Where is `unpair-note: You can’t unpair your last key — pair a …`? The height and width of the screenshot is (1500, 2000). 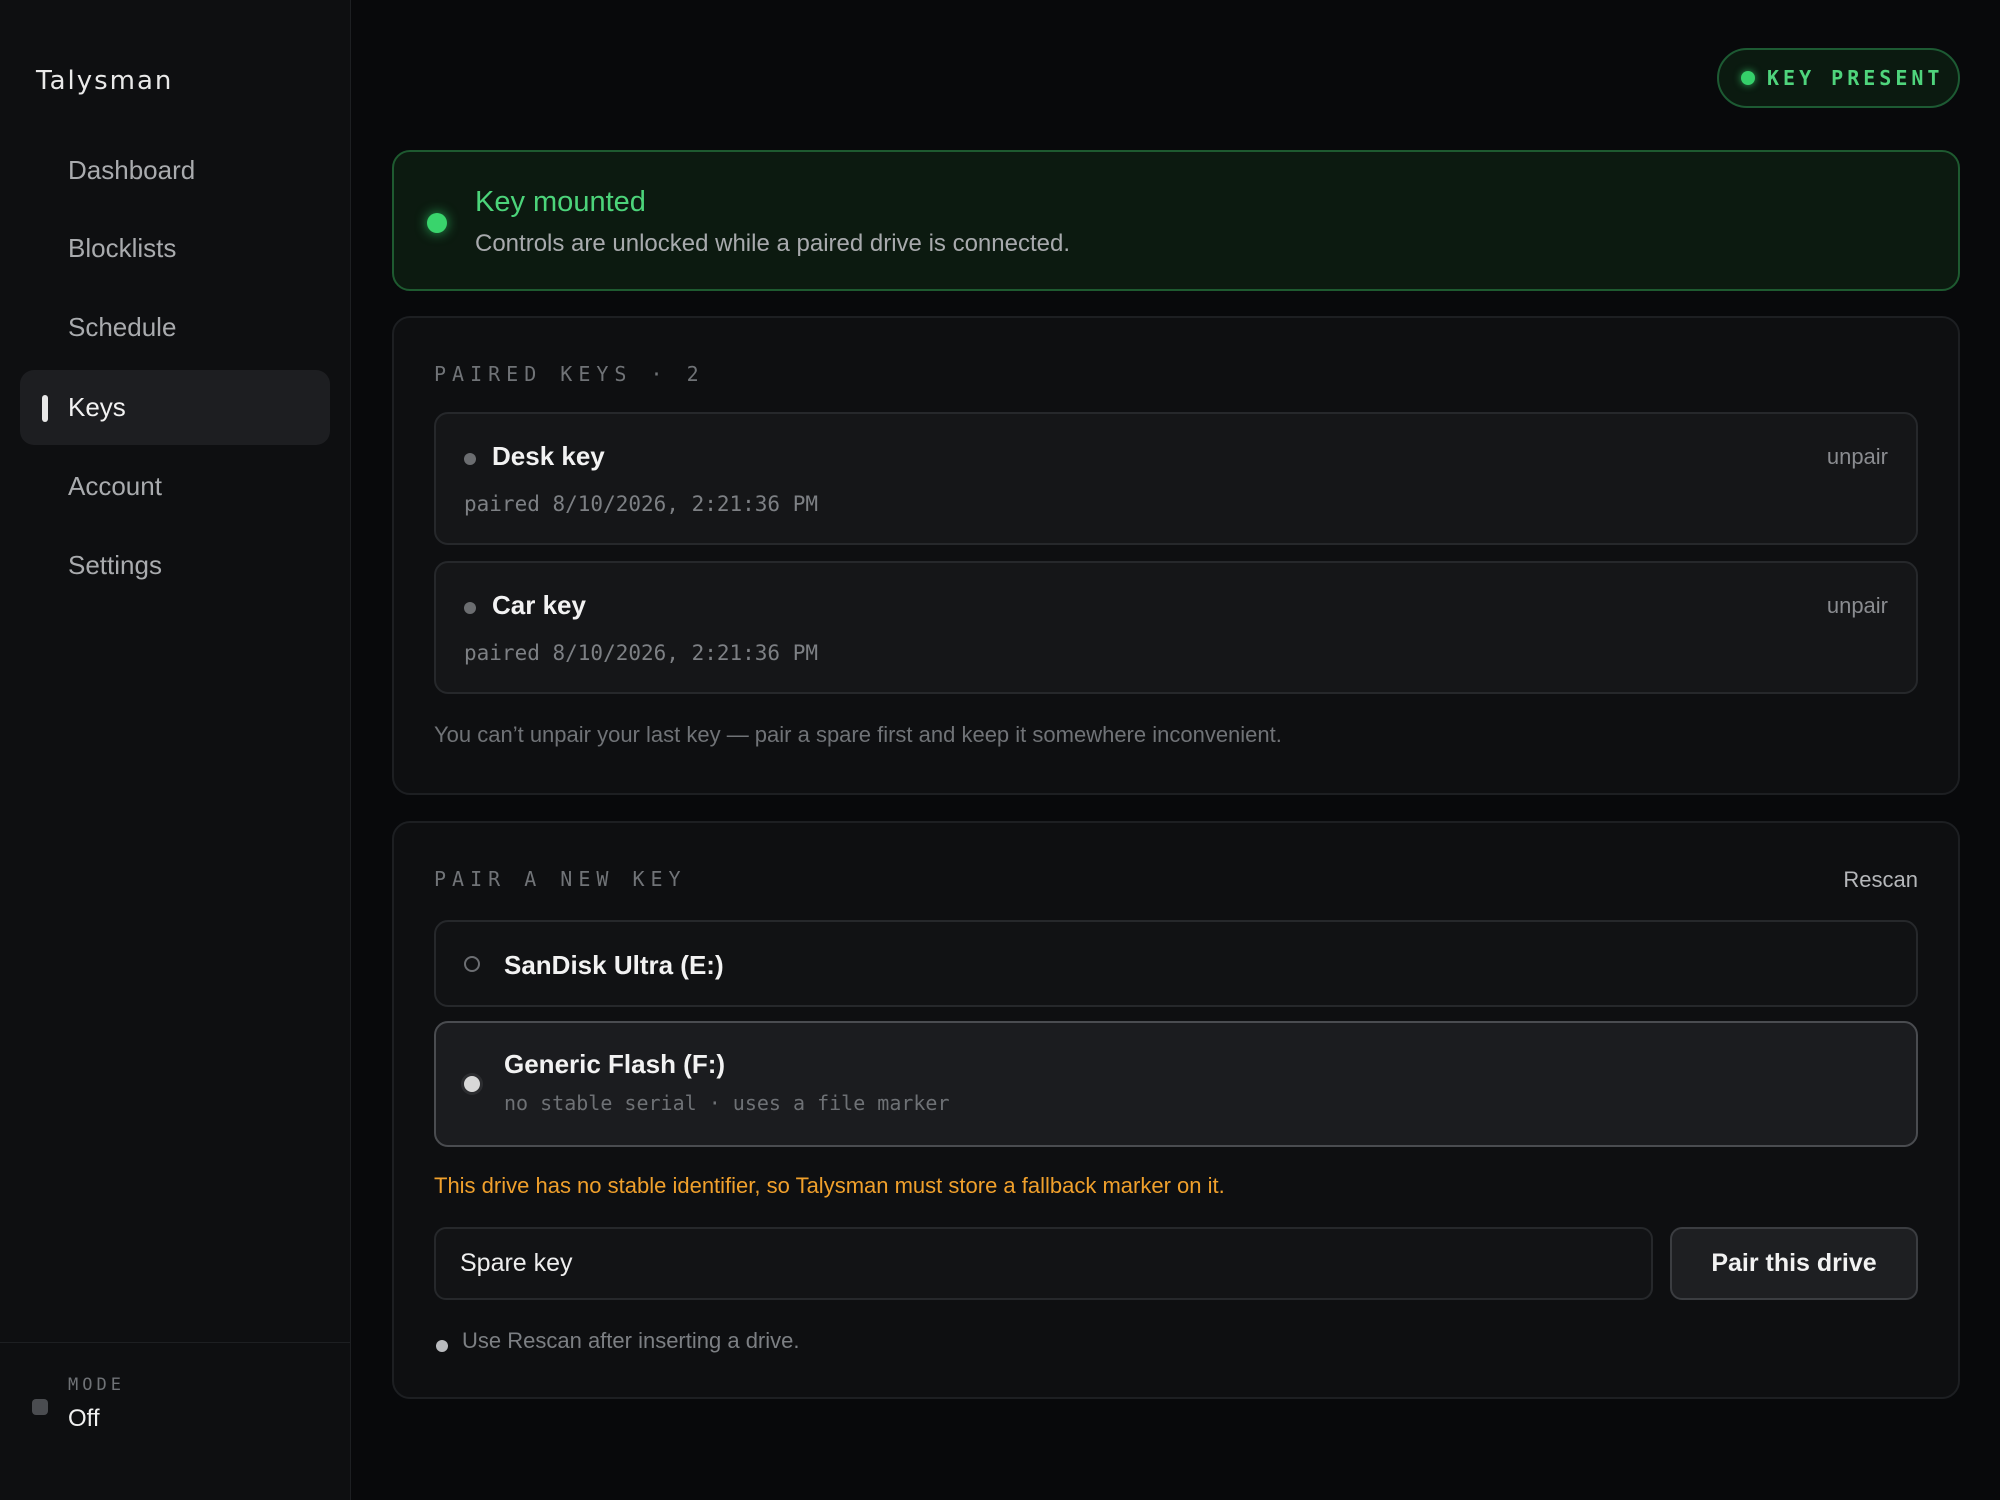
unpair-note: You can’t unpair your last key — pair a … is located at coordinates (858, 734).